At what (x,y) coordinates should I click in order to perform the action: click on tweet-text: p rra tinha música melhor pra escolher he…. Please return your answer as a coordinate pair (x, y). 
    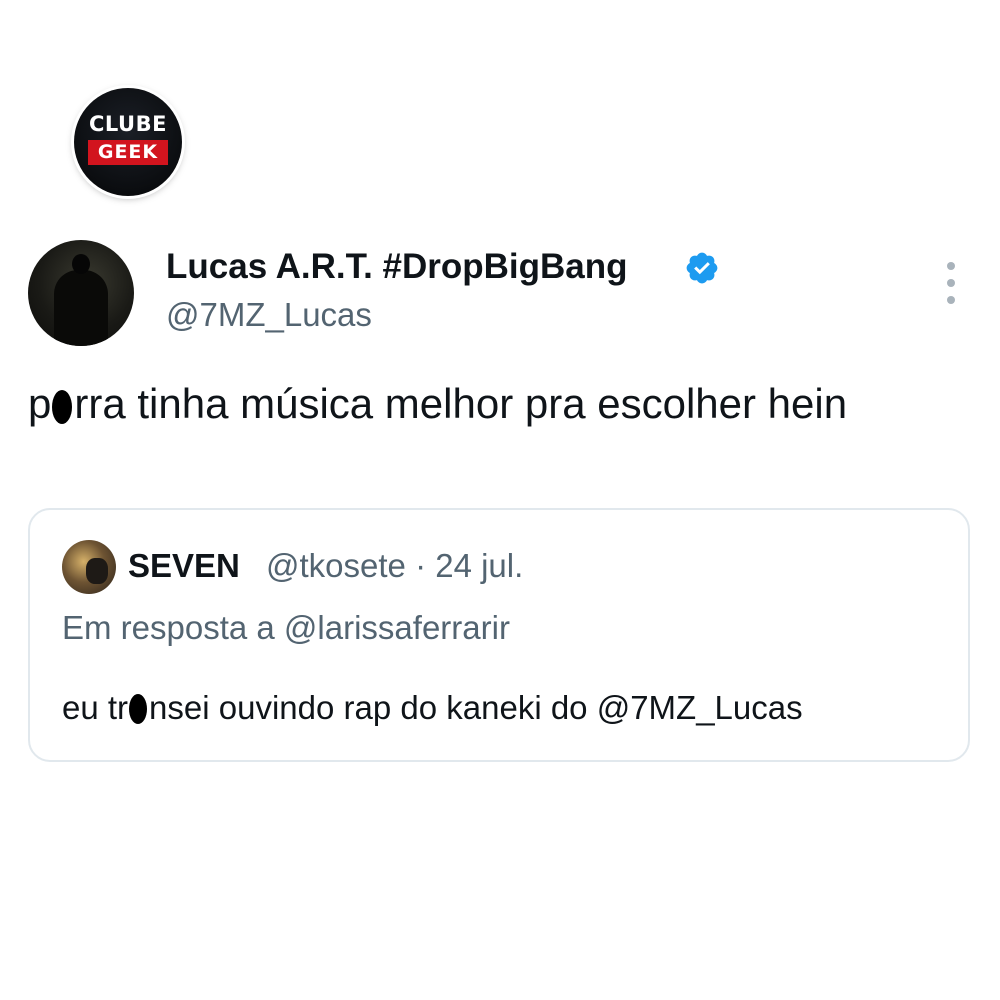
    Looking at the image, I should click on (488, 404).